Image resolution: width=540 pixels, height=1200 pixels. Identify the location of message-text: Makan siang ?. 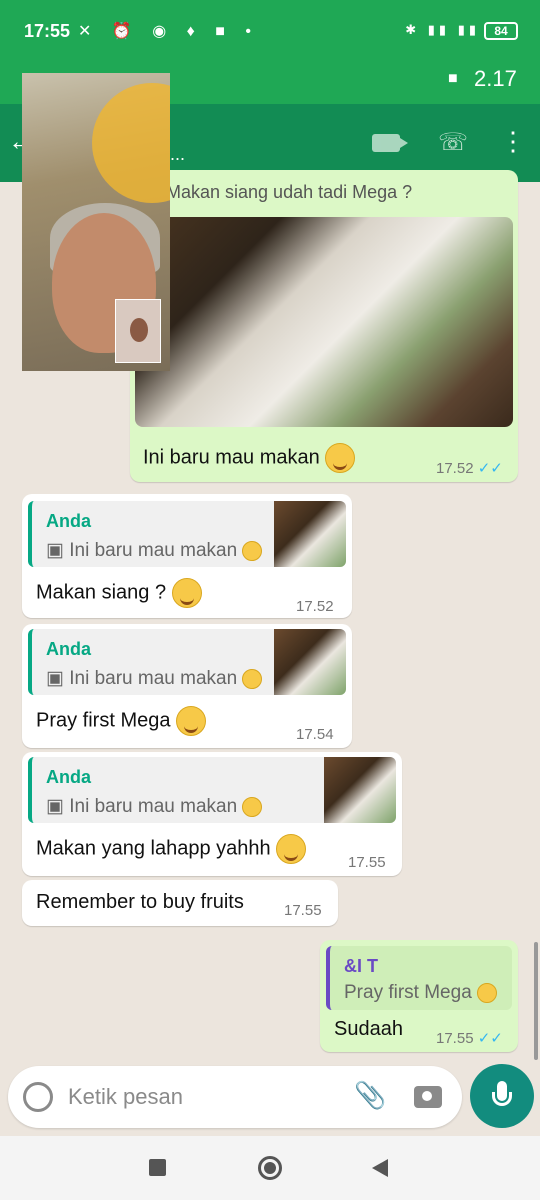
(119, 593).